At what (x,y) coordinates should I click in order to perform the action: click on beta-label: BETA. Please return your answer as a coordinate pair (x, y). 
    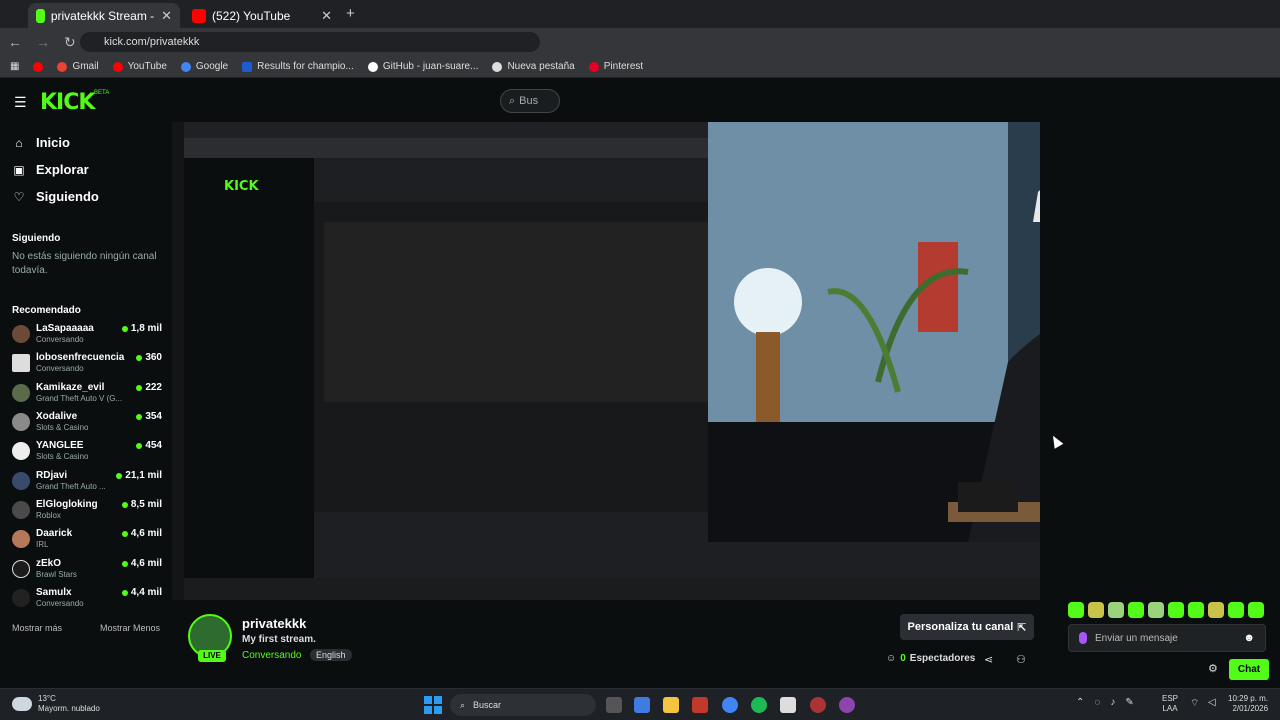
    Looking at the image, I should click on (102, 93).